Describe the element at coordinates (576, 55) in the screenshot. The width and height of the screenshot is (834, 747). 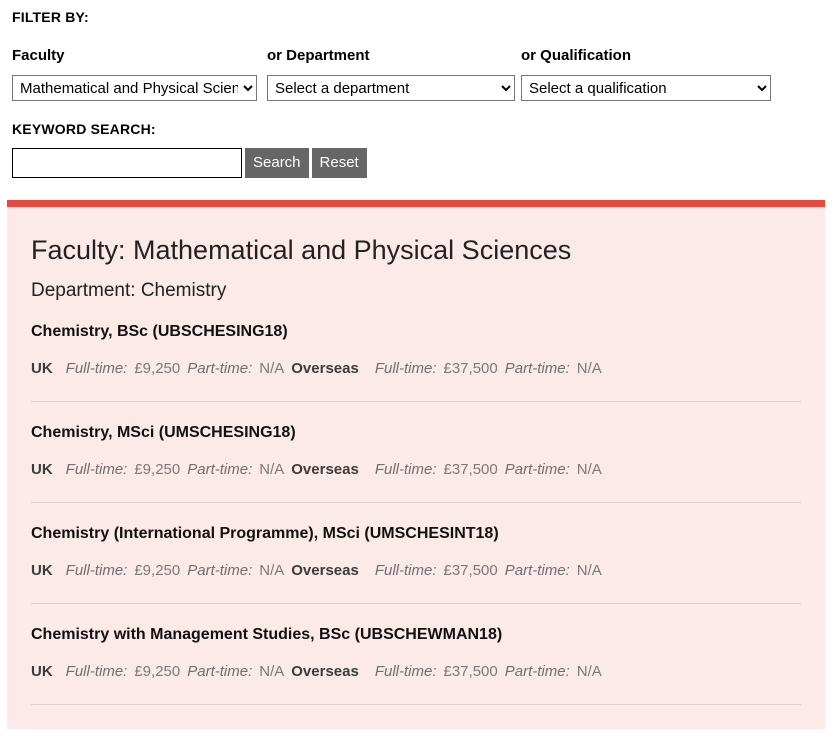
I see `qualification-label: or Qualification` at that location.